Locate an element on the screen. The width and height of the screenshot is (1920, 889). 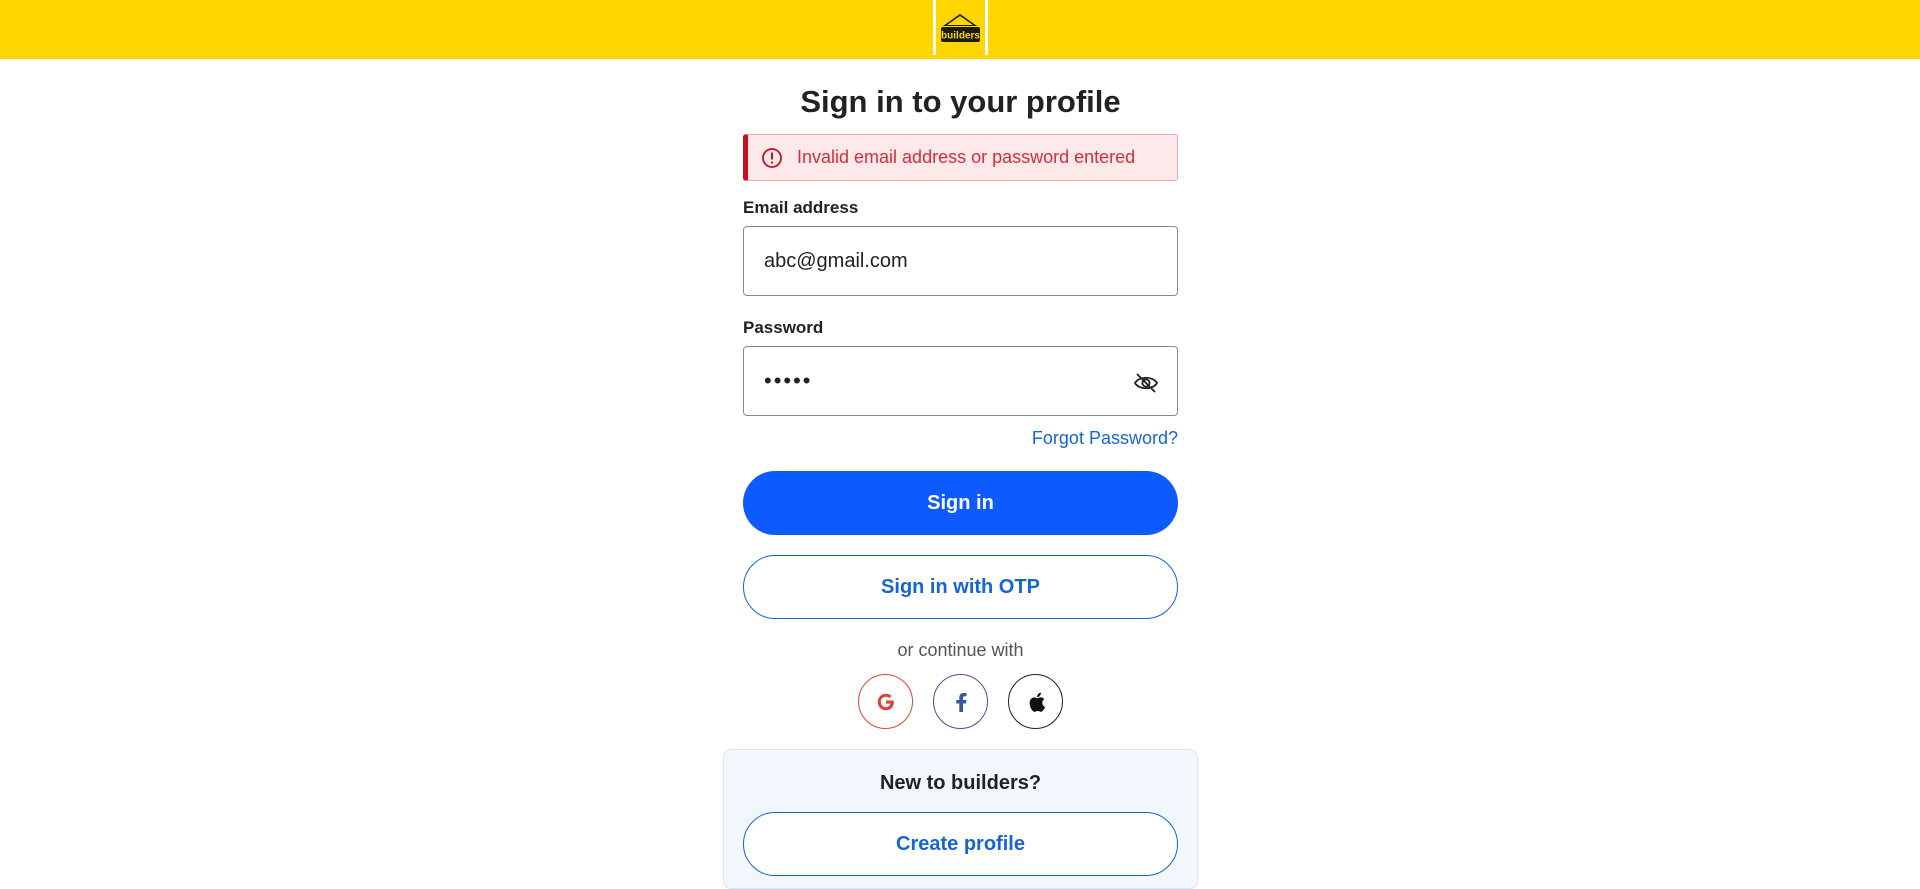
google-icon is located at coordinates (885, 701).